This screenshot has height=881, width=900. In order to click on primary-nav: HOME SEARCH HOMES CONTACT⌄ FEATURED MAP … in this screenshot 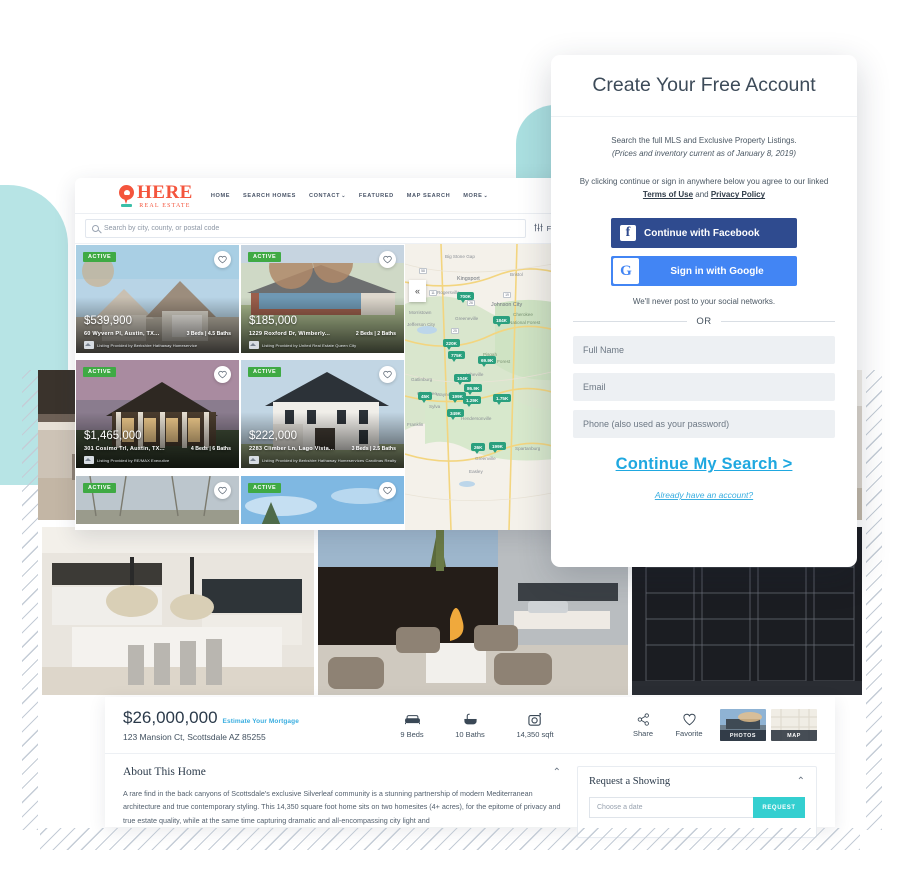, I will do `click(349, 196)`.